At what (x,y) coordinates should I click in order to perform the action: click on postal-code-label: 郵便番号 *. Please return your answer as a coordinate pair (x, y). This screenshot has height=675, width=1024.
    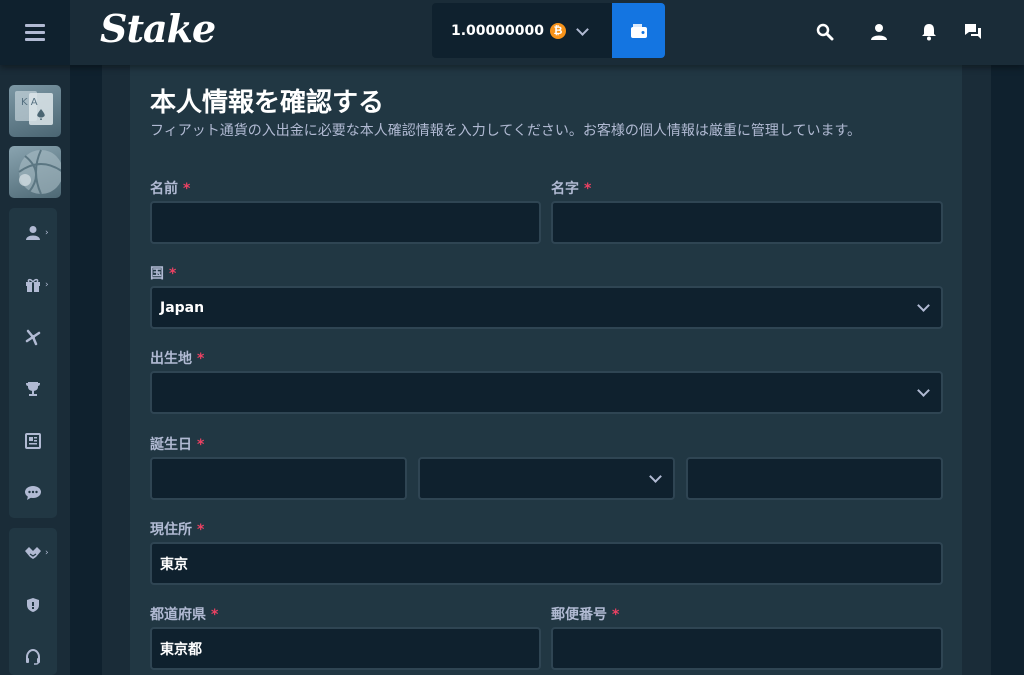
    Looking at the image, I should click on (585, 615).